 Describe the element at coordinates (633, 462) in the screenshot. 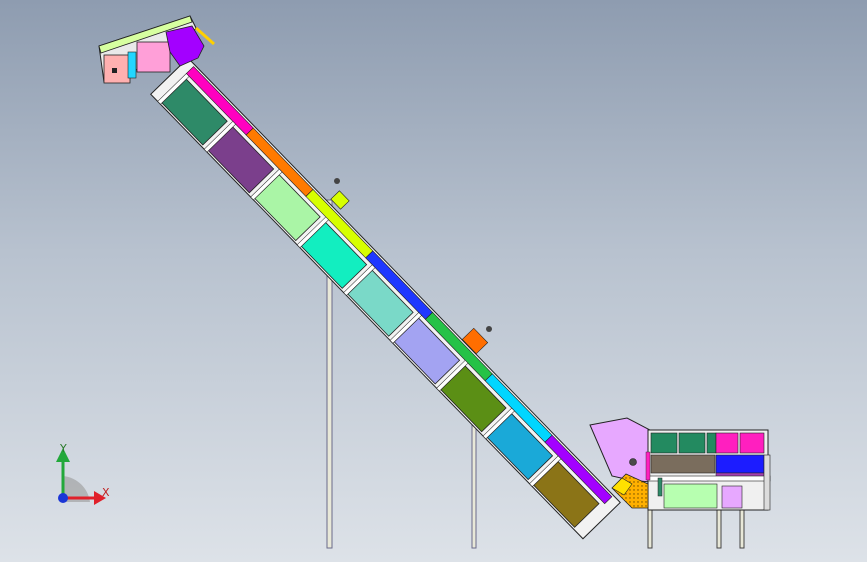

I see `tail-pulley` at that location.